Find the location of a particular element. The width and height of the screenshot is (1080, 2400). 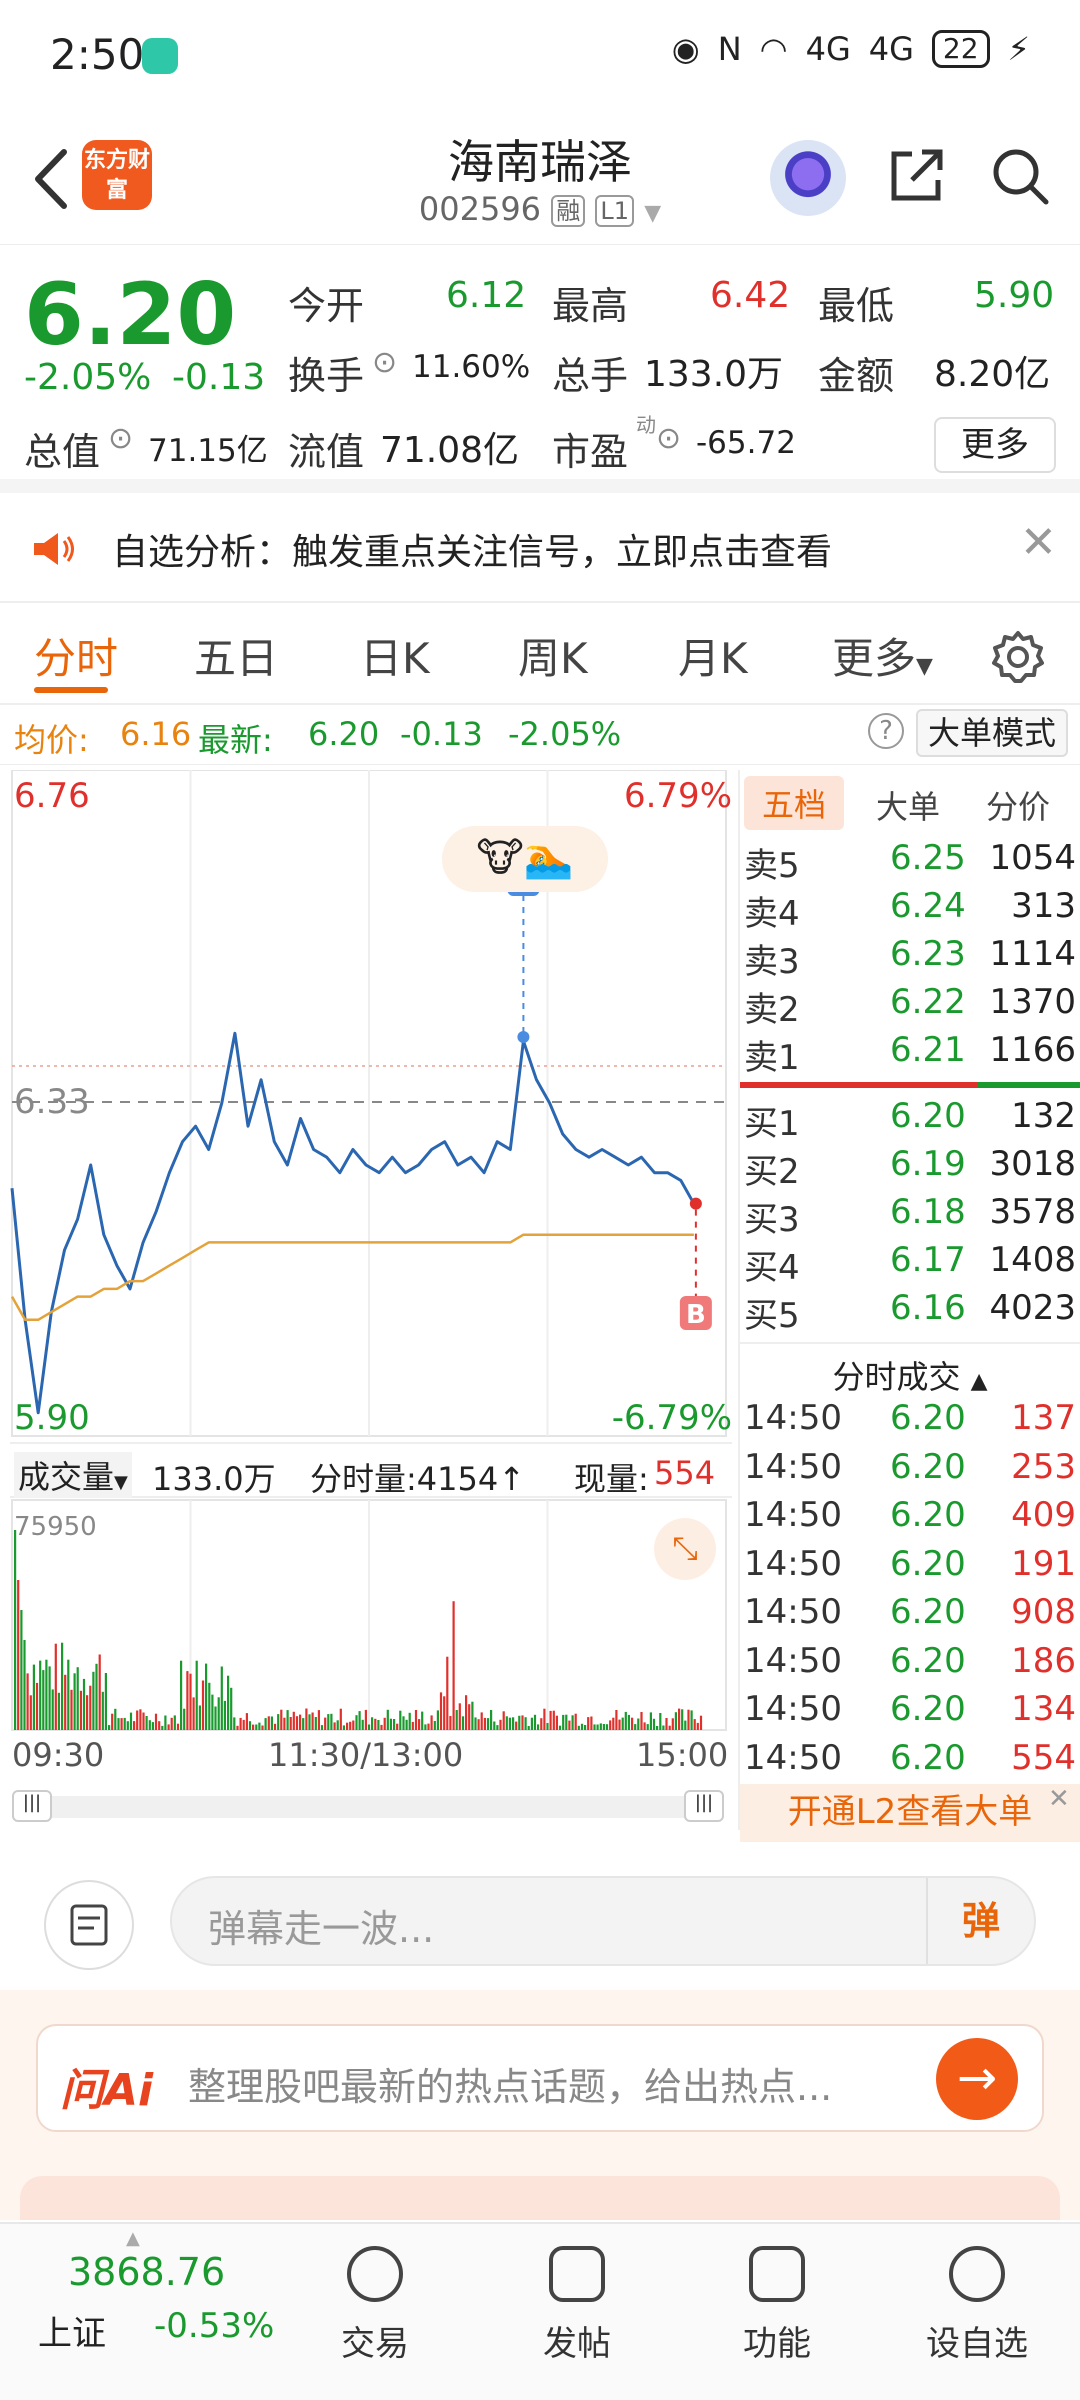

nav-add-watchlist-label: 设自选 is located at coordinates (977, 2344).